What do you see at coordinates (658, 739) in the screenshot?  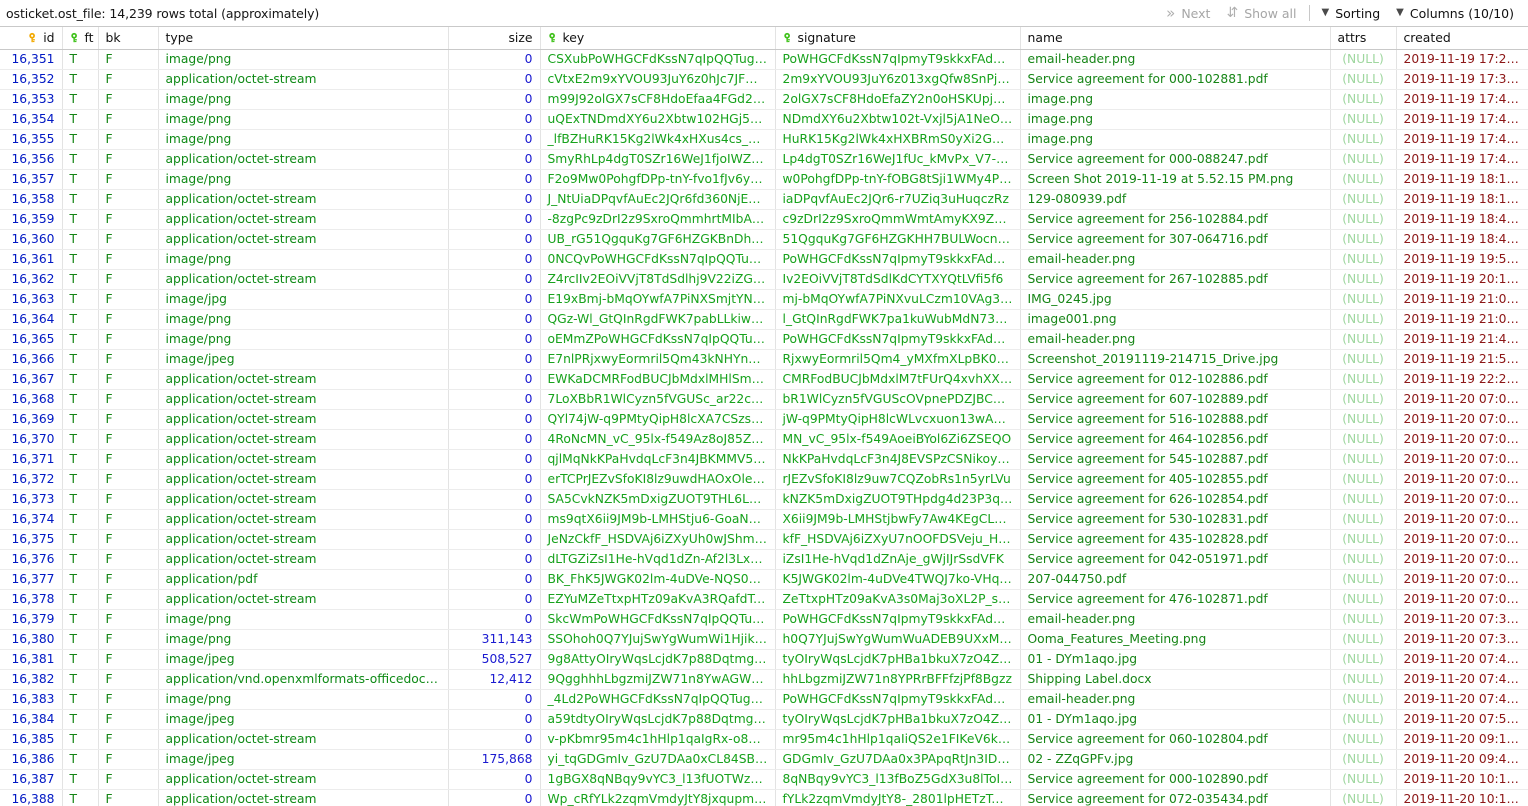 I see `cell-key: v-pKbmr95m4c1hHlp1qaIgRx-o8CLsWY` at bounding box center [658, 739].